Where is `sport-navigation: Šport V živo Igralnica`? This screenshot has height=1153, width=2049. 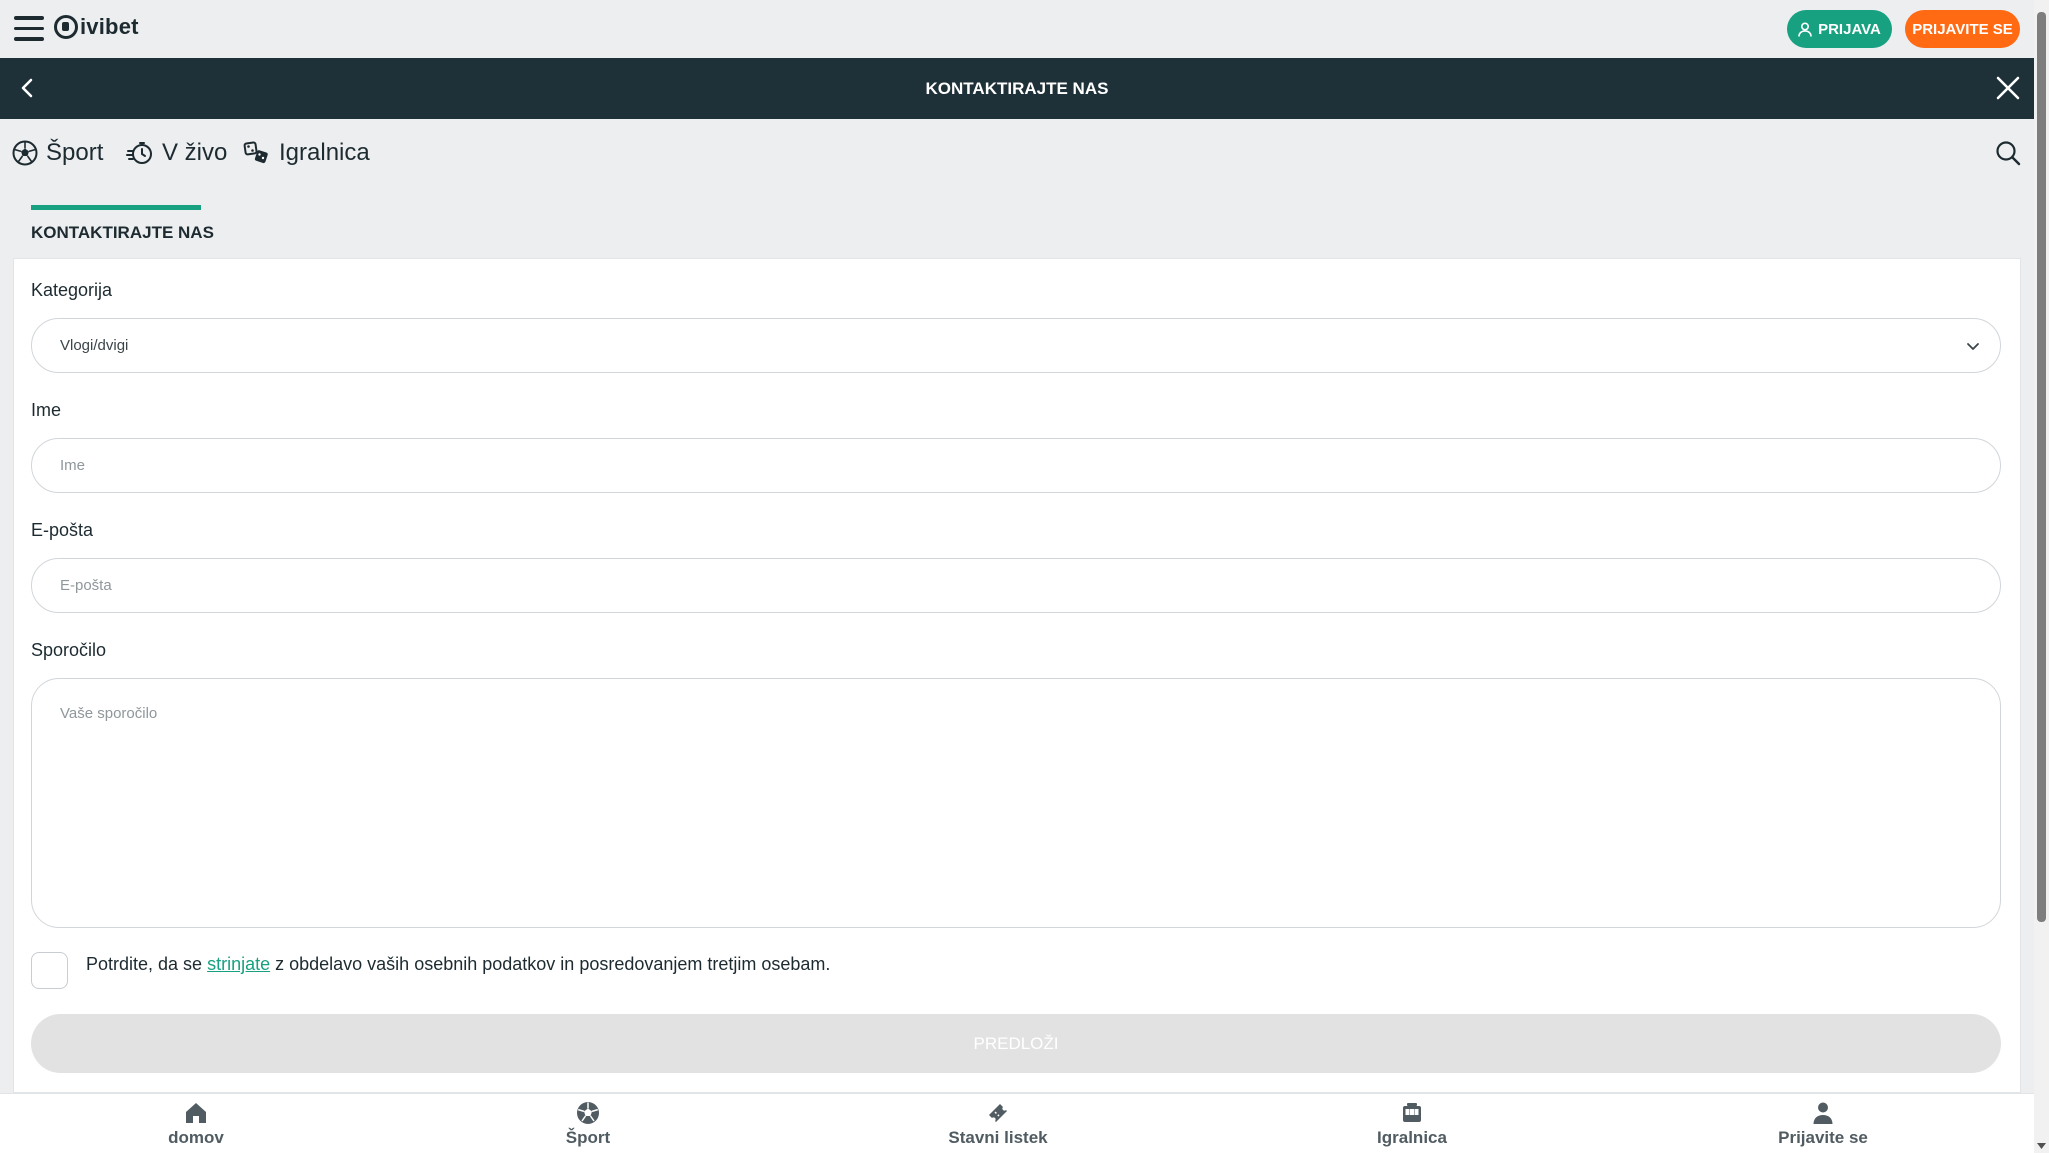
sport-navigation: Šport V živo Igralnica is located at coordinates (1017, 154).